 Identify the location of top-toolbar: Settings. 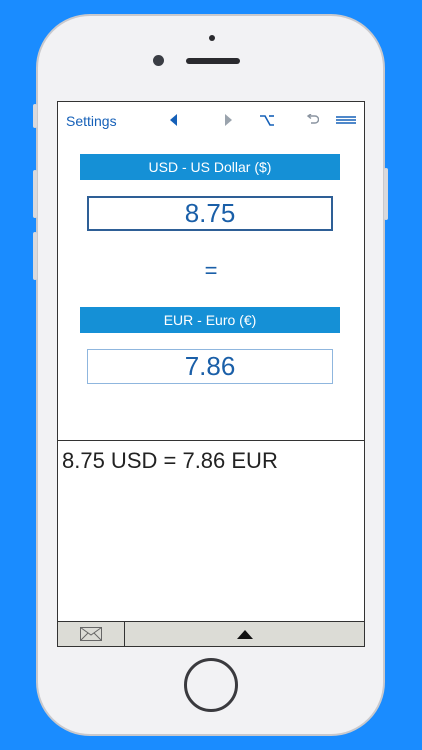
(211, 120).